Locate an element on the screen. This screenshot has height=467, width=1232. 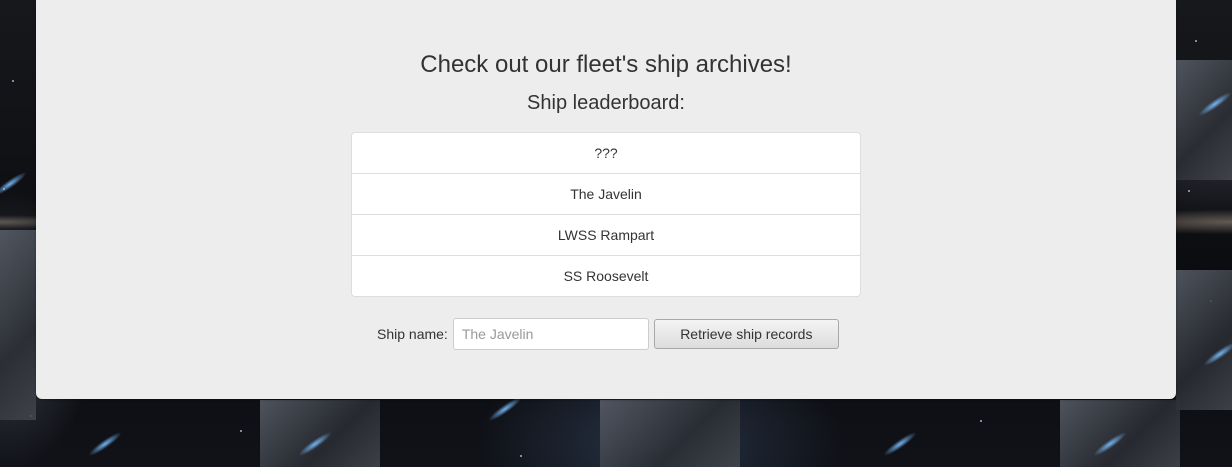
ship-search-form: Ship name: Retrieve ship records is located at coordinates (608, 334).